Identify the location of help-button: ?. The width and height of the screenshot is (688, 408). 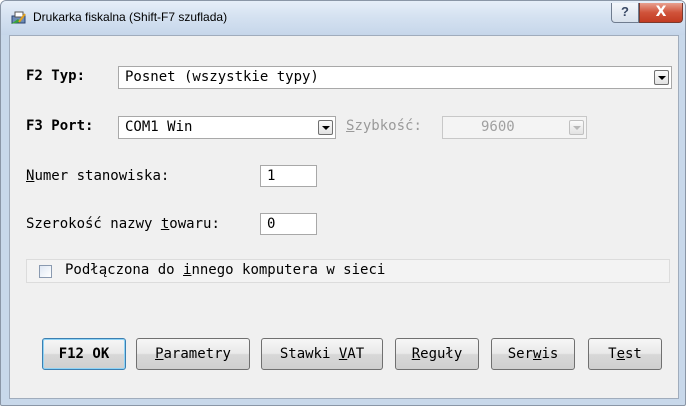
(625, 13).